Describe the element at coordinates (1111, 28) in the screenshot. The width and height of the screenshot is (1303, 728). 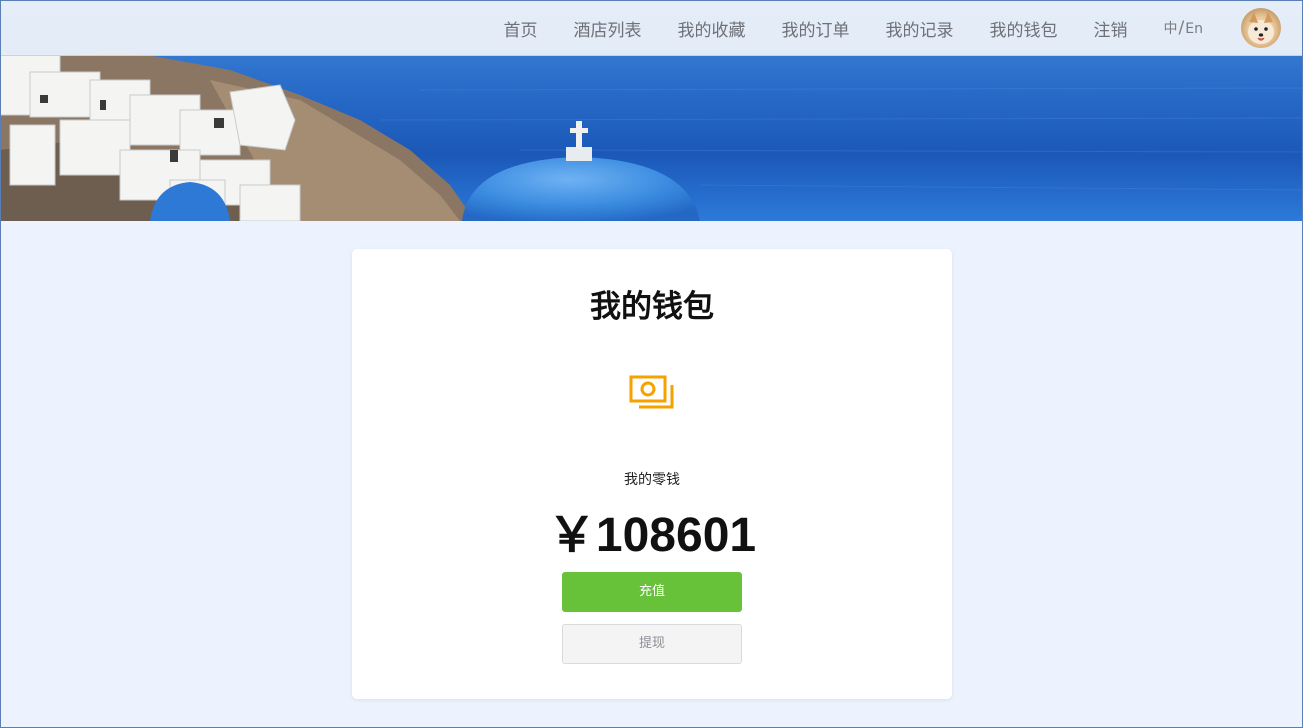
I see `nav-item-logout: 注销` at that location.